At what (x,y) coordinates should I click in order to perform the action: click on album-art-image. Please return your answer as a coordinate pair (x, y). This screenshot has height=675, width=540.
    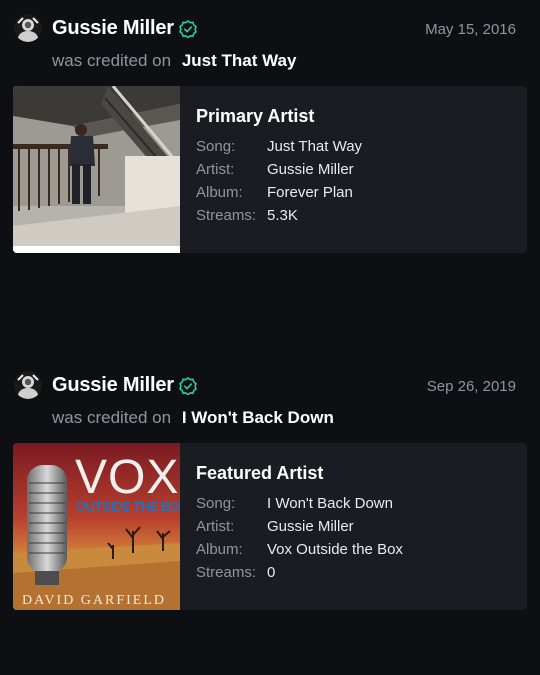
    Looking at the image, I should click on (97, 169).